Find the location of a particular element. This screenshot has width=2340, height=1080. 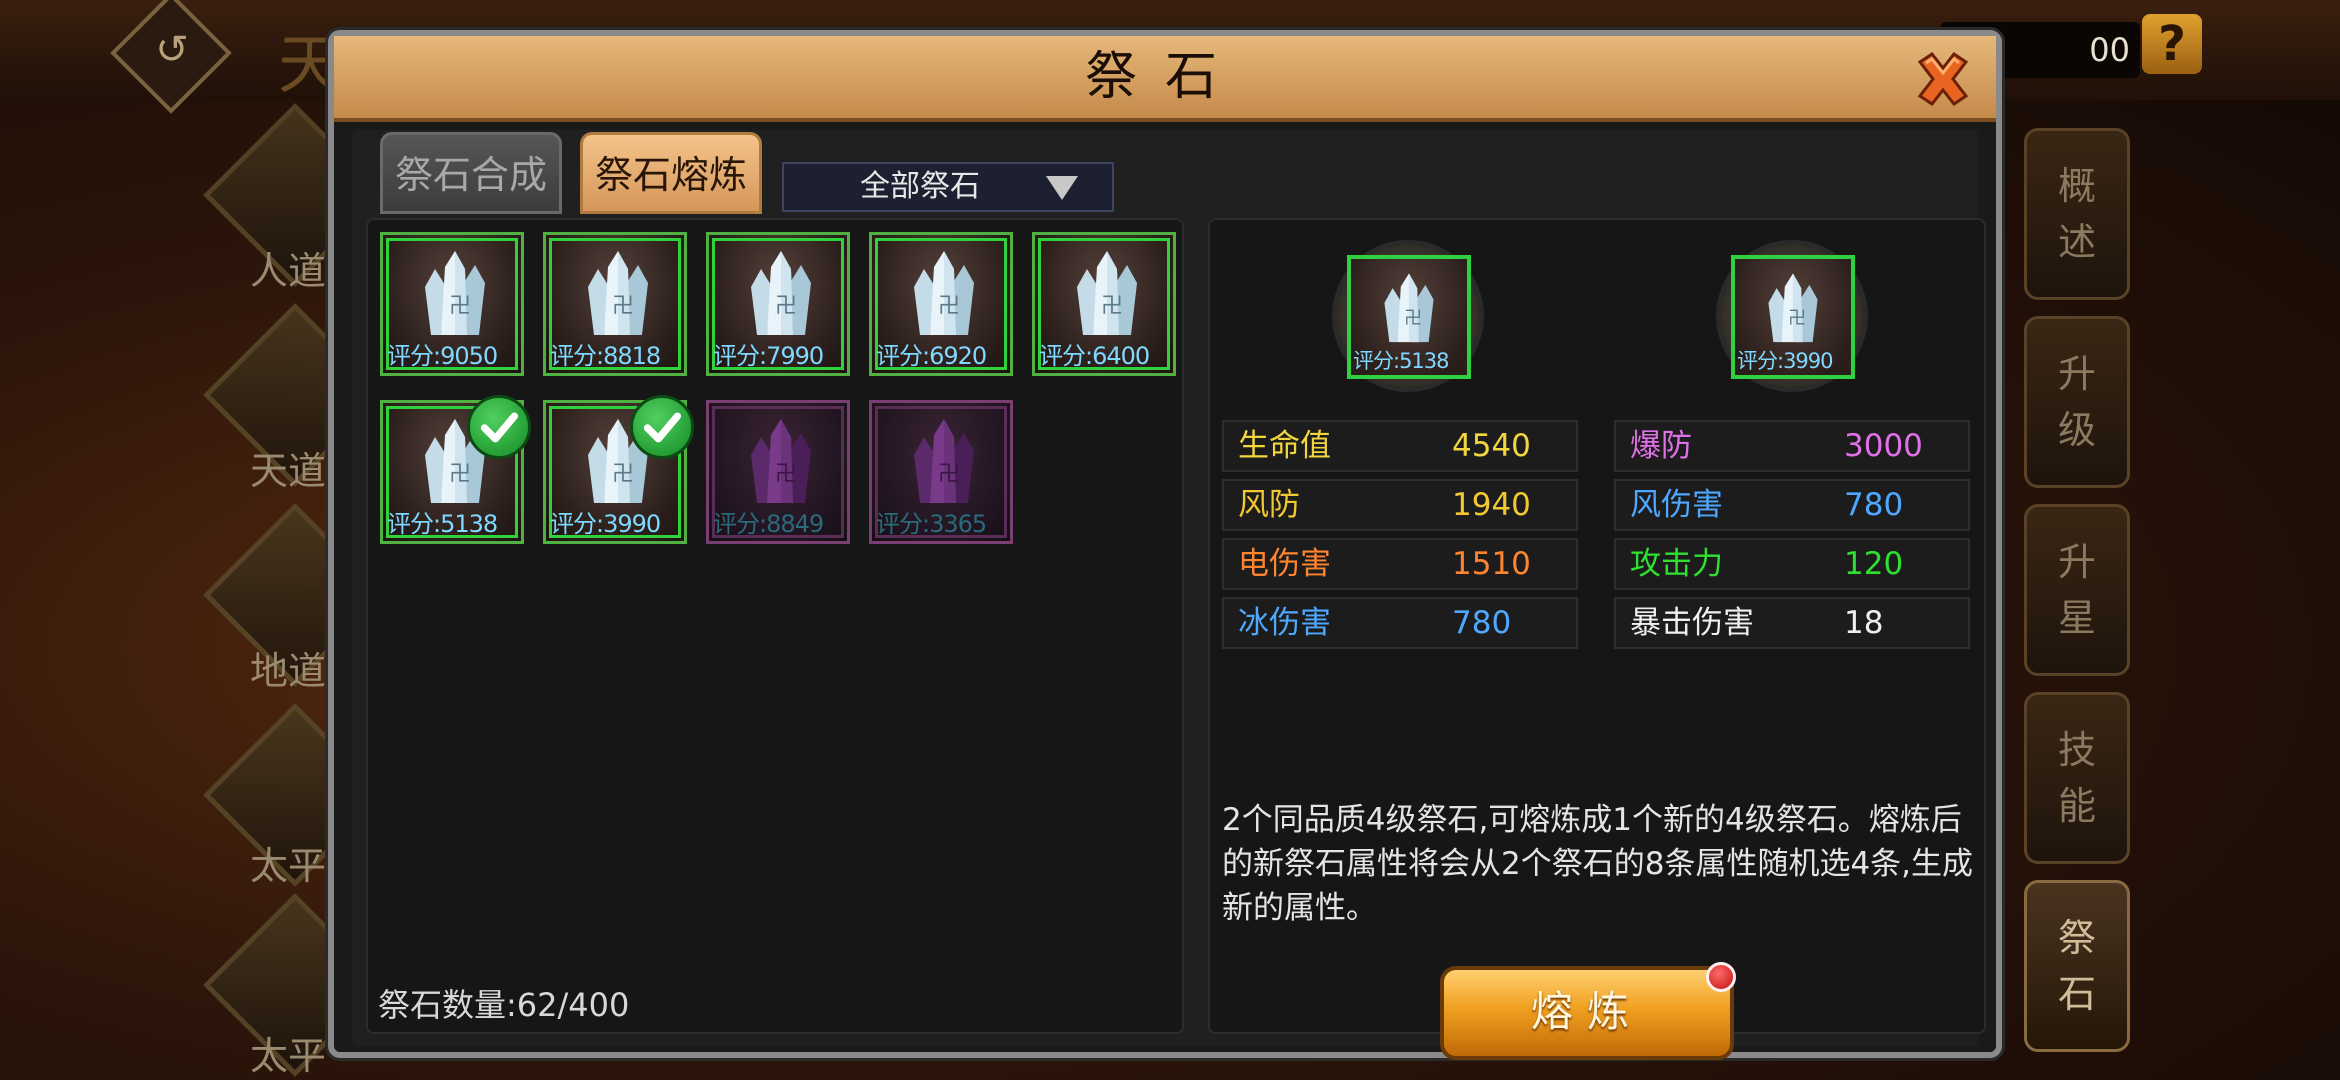

stone-slot: 卍评分:6400 is located at coordinates (1104, 304).